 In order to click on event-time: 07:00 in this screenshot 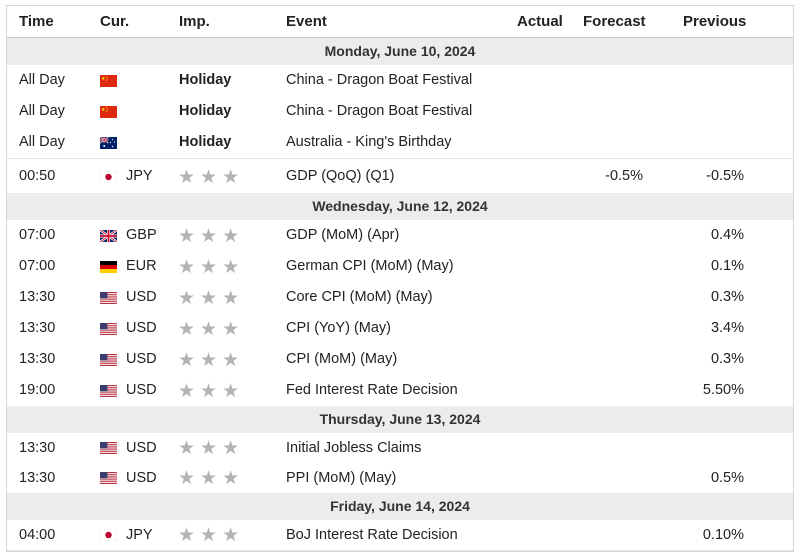, I will do `click(37, 235)`.